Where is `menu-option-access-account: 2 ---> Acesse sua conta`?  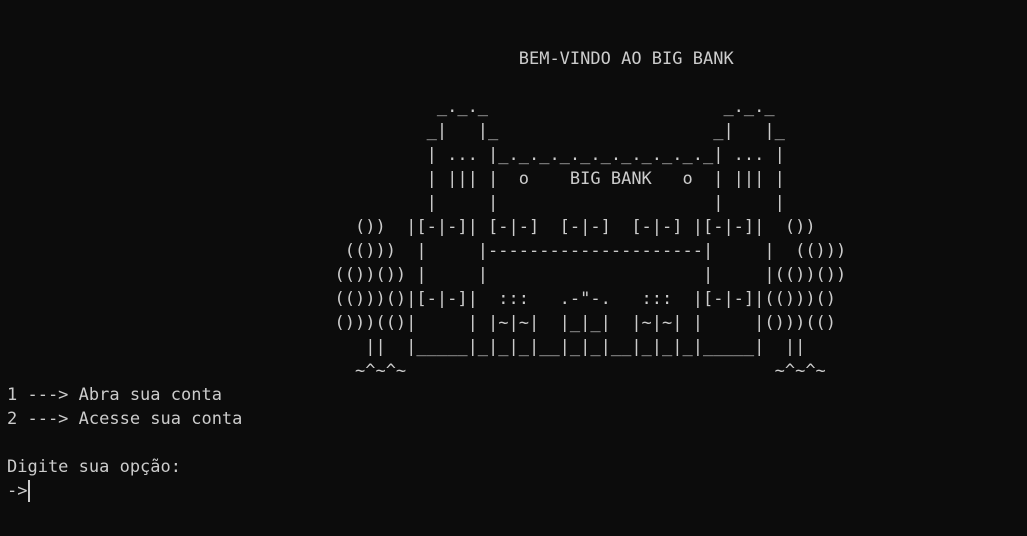
menu-option-access-account: 2 ---> Acesse sua conta is located at coordinates (125, 419).